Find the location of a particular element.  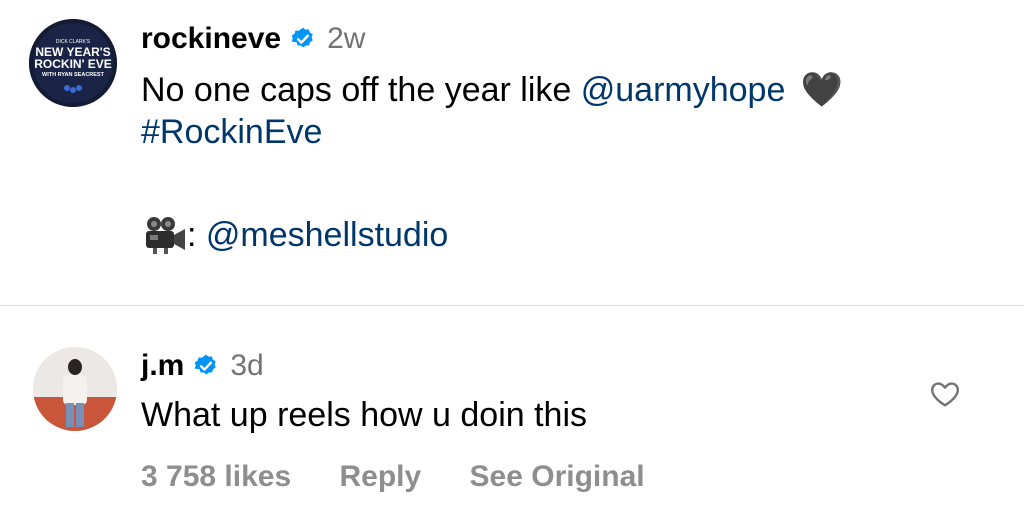

comment-text: What up reels how u doin this is located at coordinates (364, 415).